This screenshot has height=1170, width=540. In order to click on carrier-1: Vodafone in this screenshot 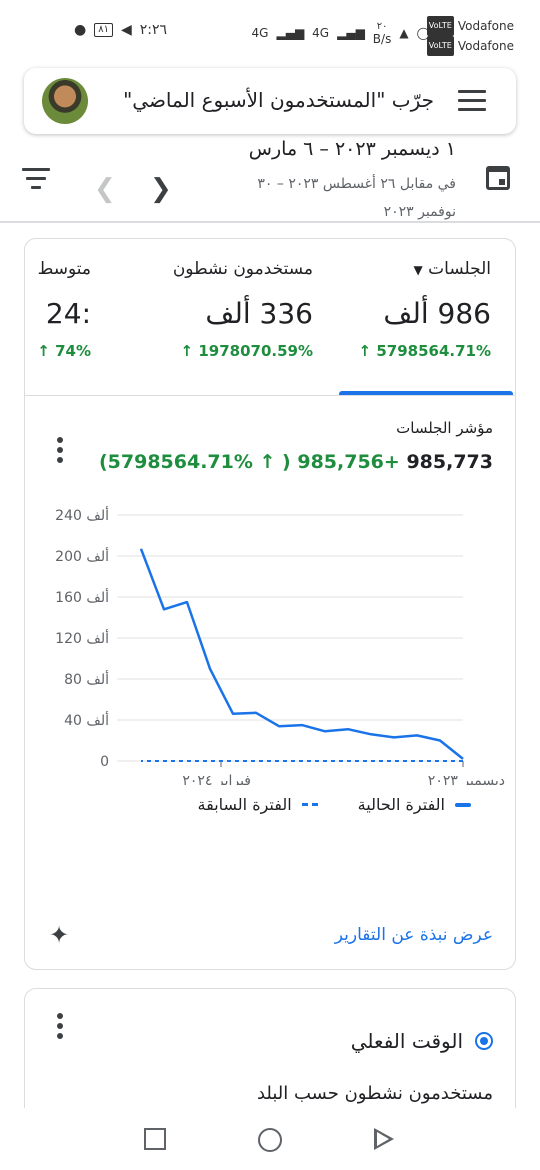, I will do `click(485, 26)`.